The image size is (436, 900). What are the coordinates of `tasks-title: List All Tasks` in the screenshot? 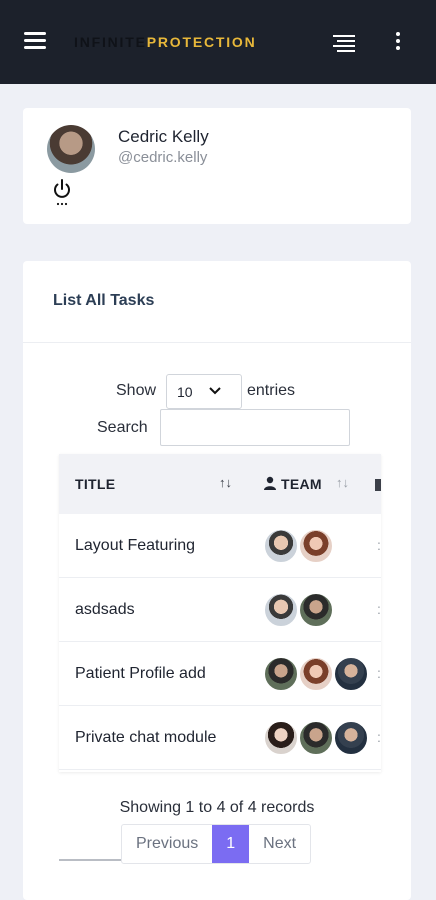 It's located at (104, 300).